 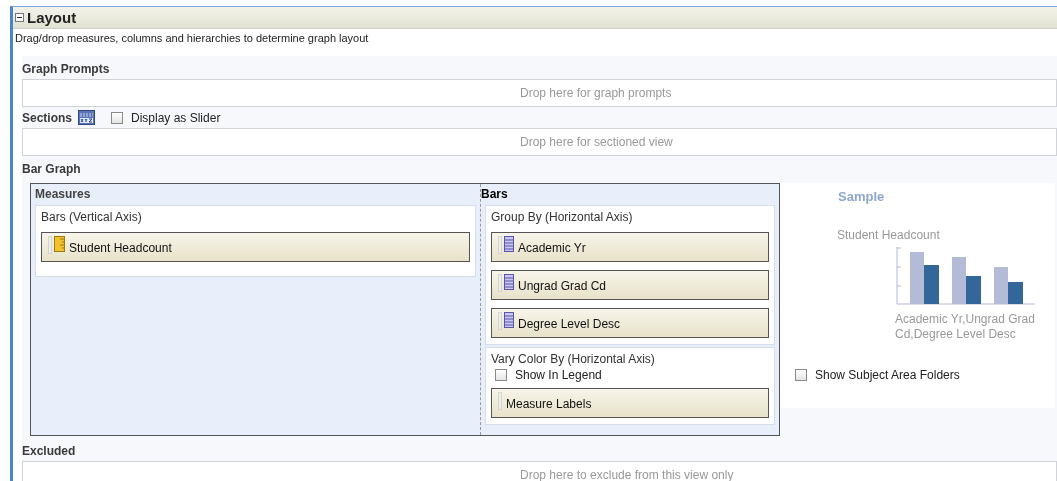 I want to click on column-tile: Degree Level Desc, so click(x=630, y=323).